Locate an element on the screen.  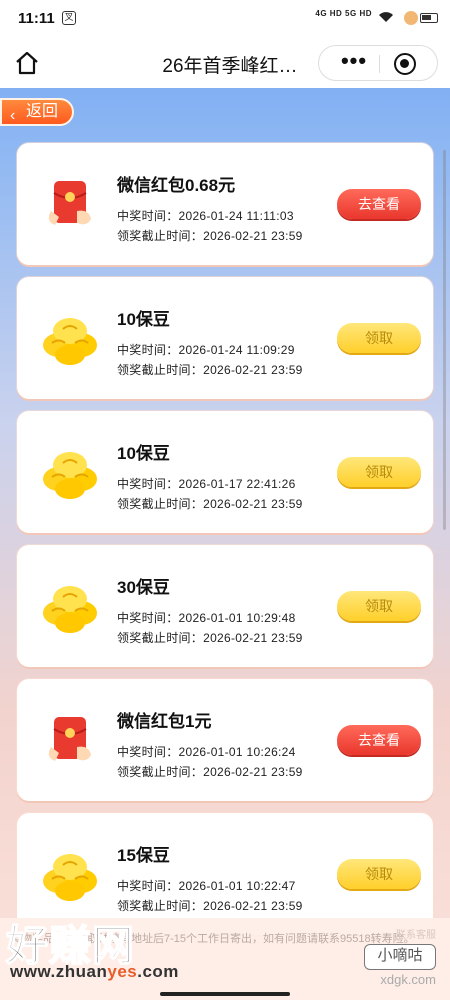
chevron-left-icon: ‹ is located at coordinates (13, 115).